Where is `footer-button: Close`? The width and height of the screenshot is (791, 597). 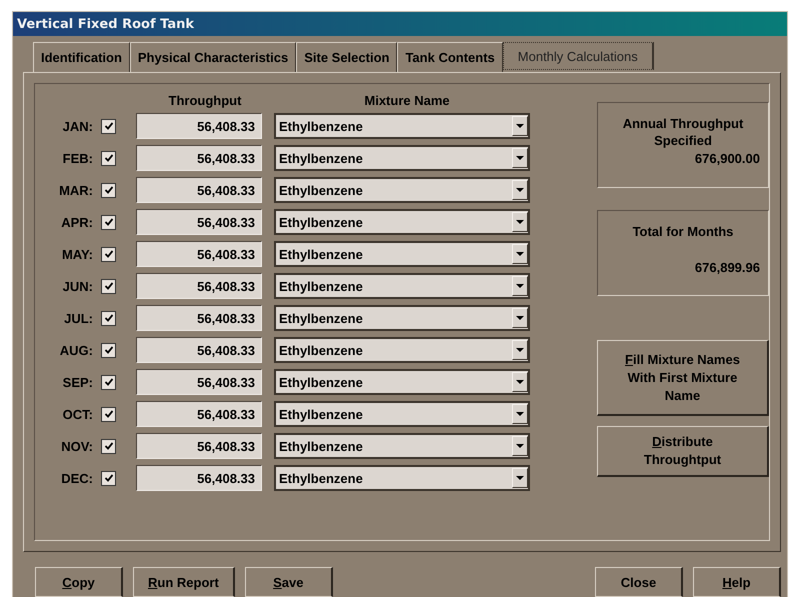 footer-button: Close is located at coordinates (639, 582).